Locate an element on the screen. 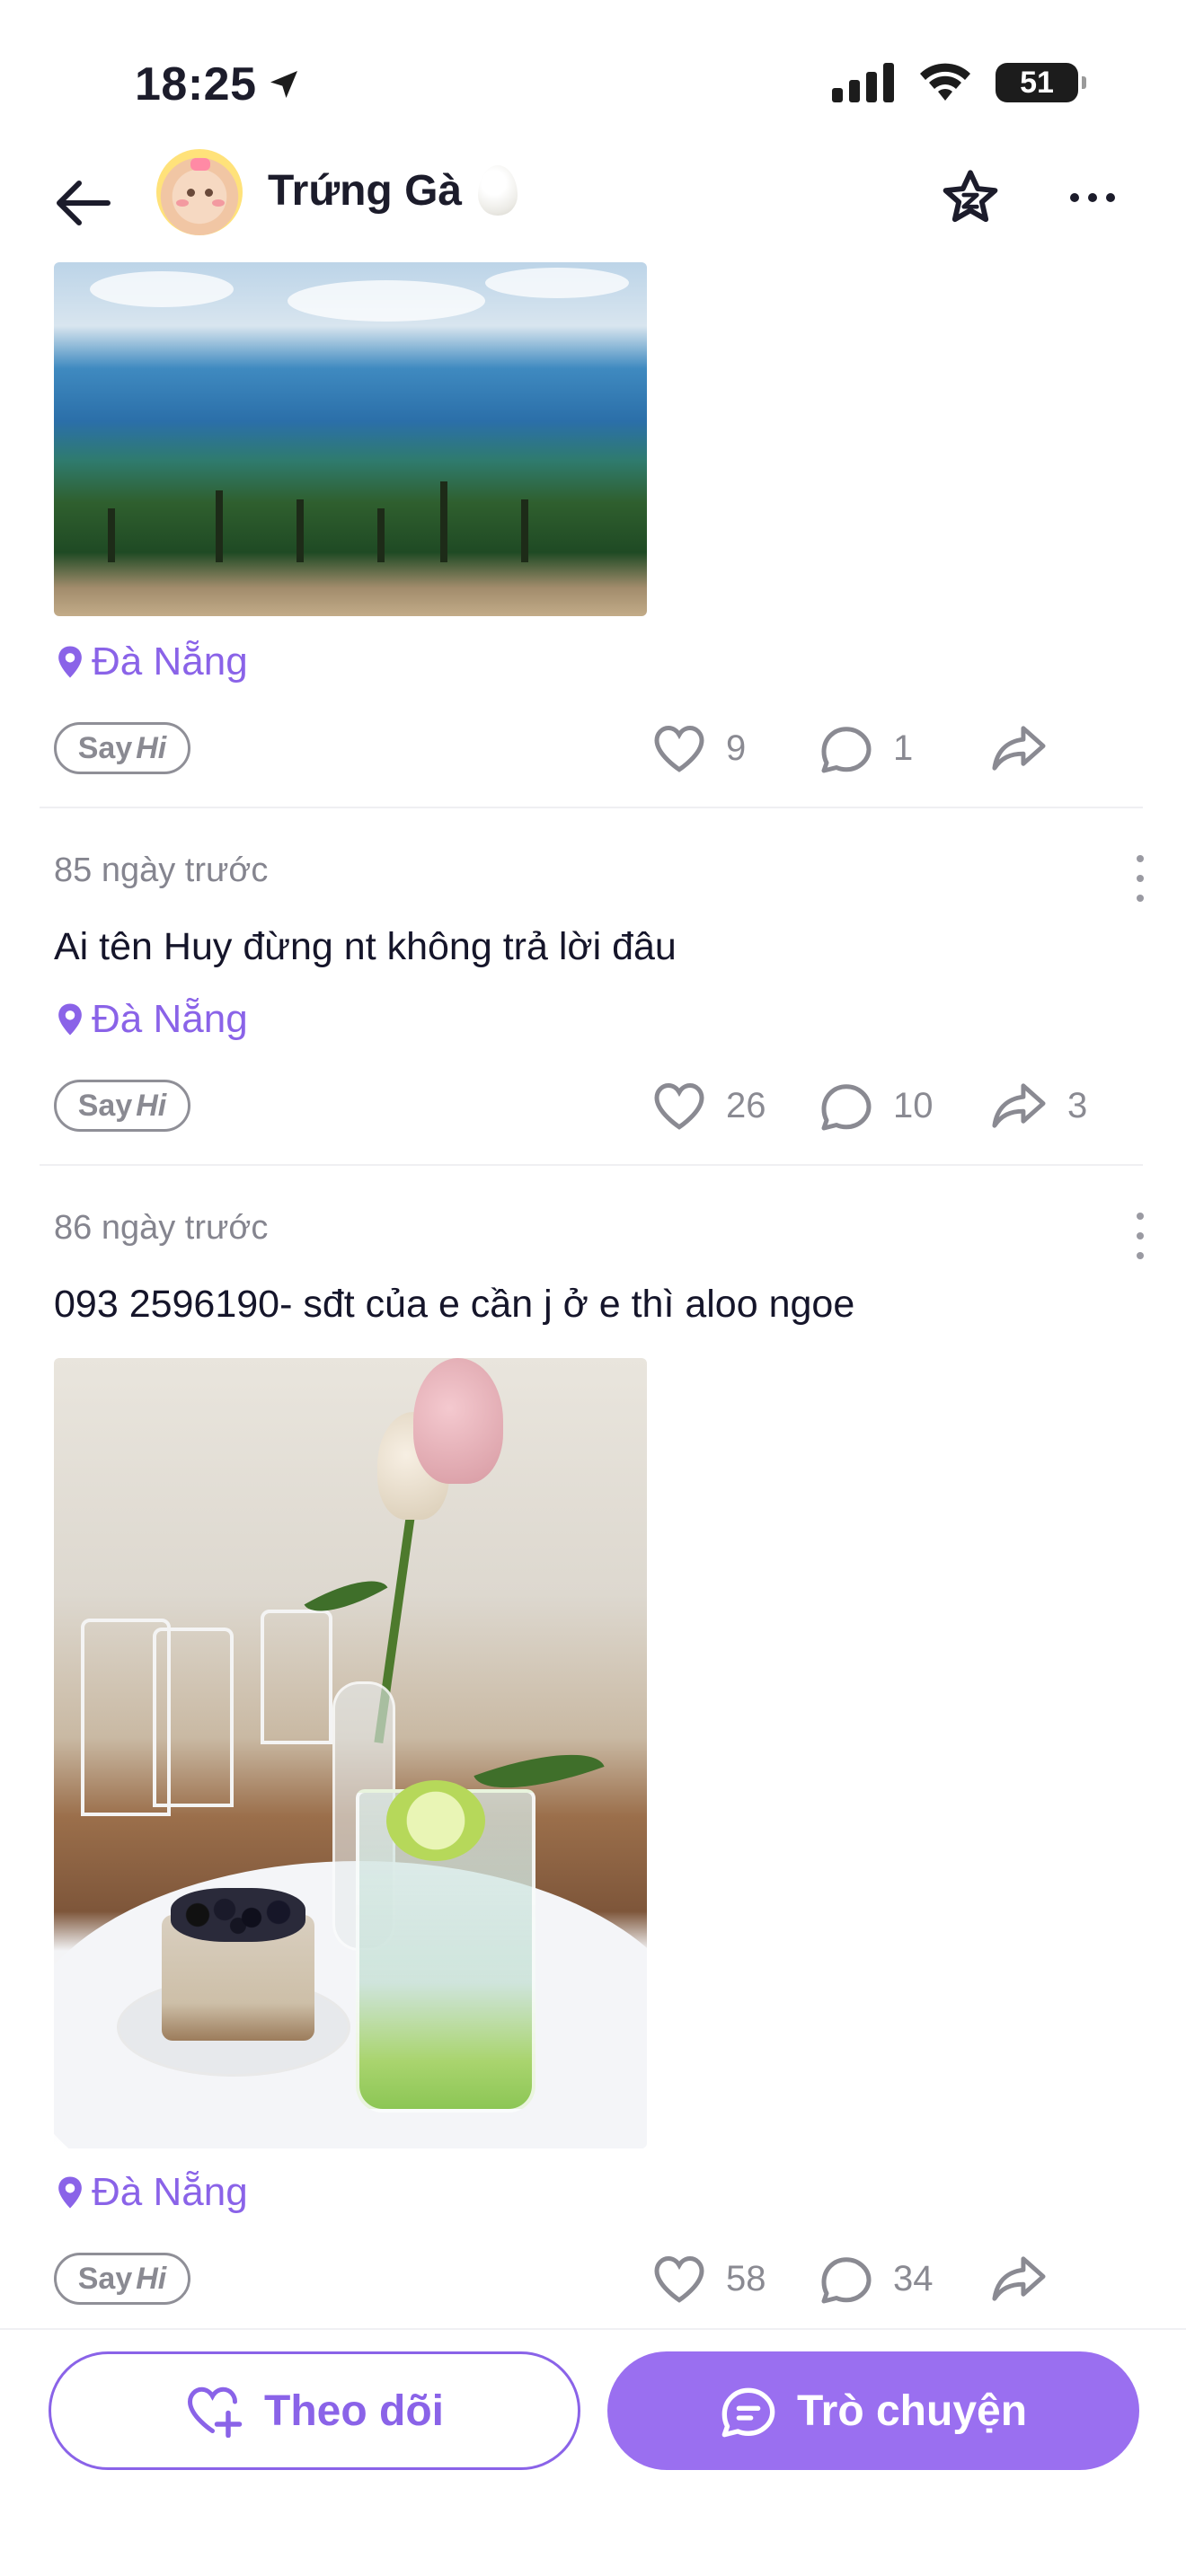 The image size is (1186, 2576). status-indicators: 51 is located at coordinates (959, 82).